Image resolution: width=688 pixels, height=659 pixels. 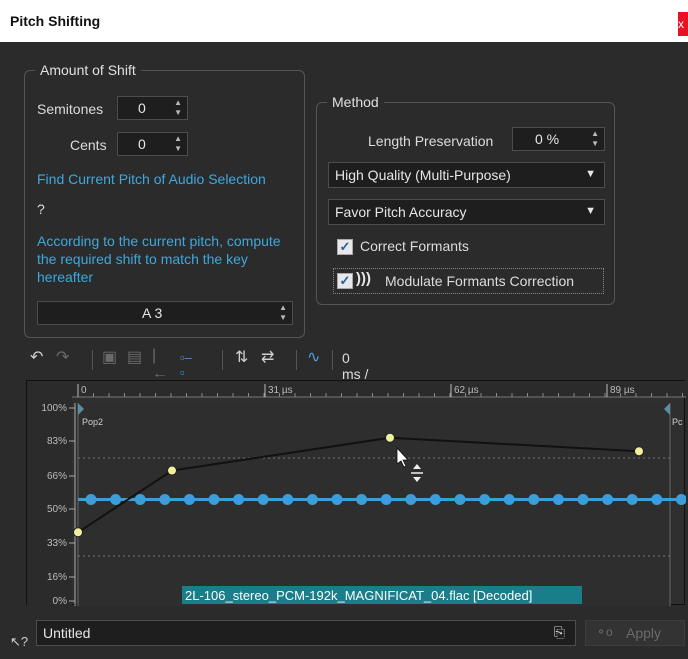 I want to click on paste-icon: ▤, so click(x=134, y=357).